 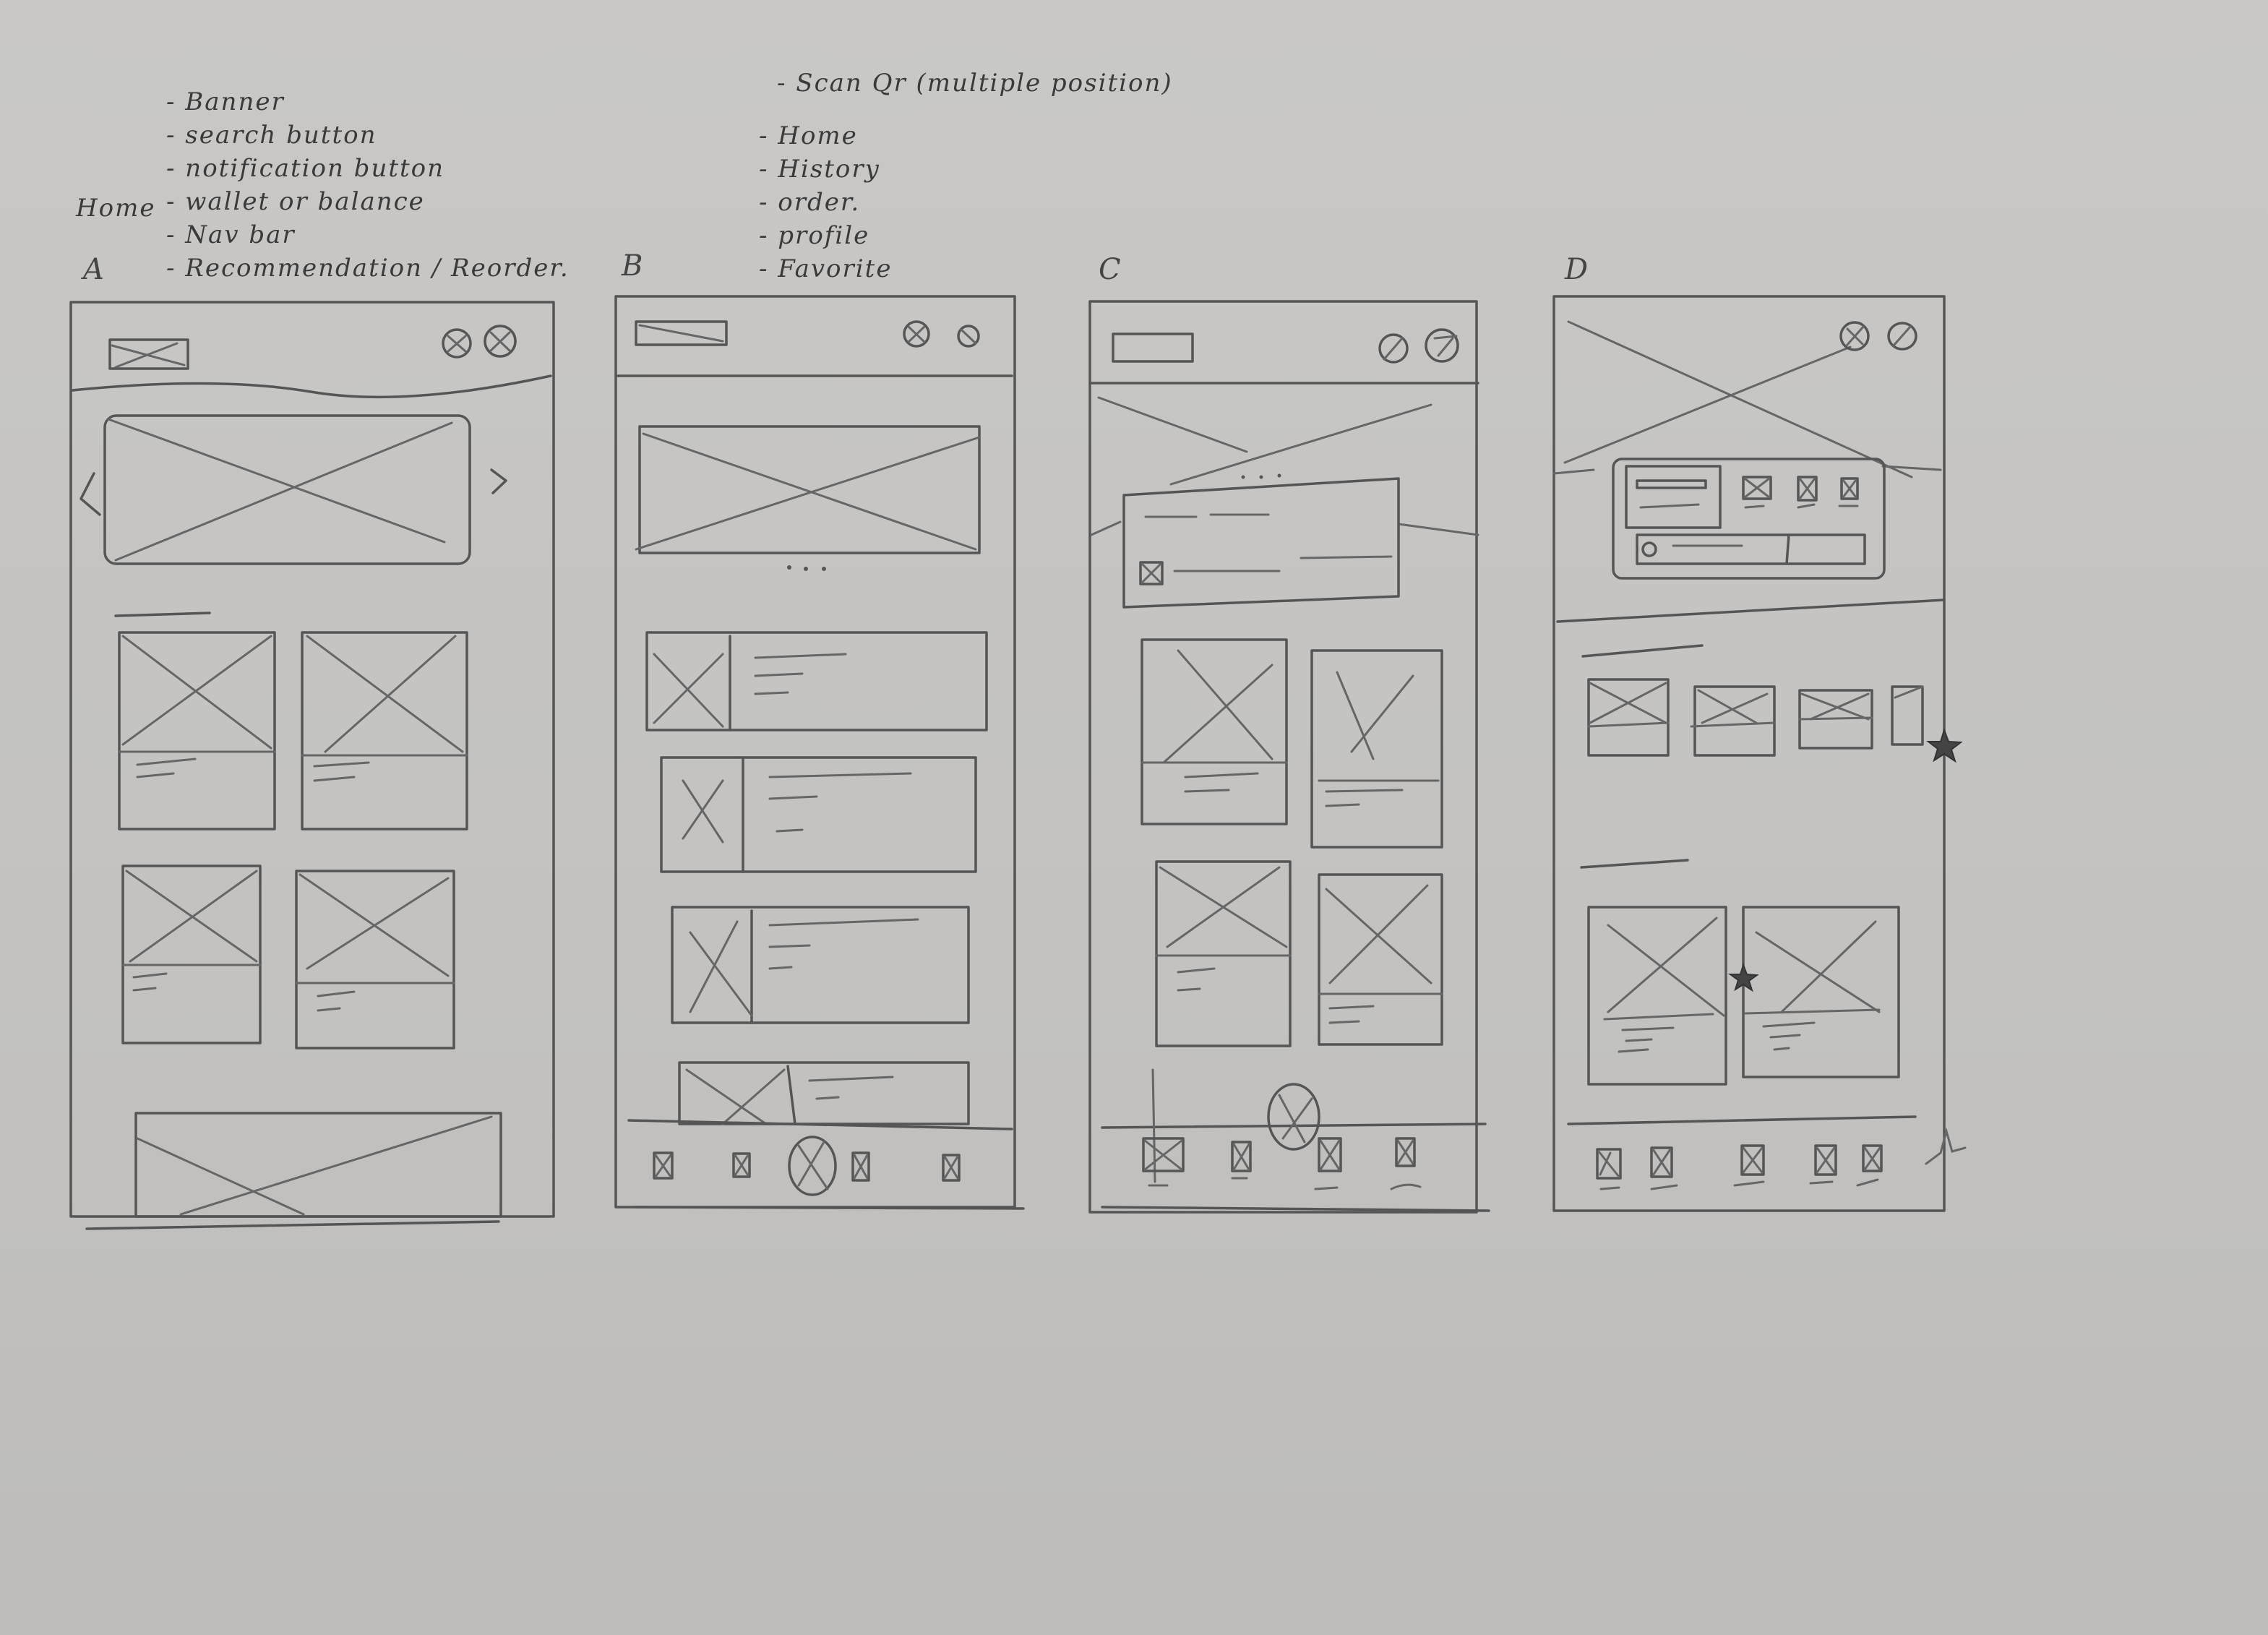 I want to click on sketch-d, so click(x=1759, y=753).